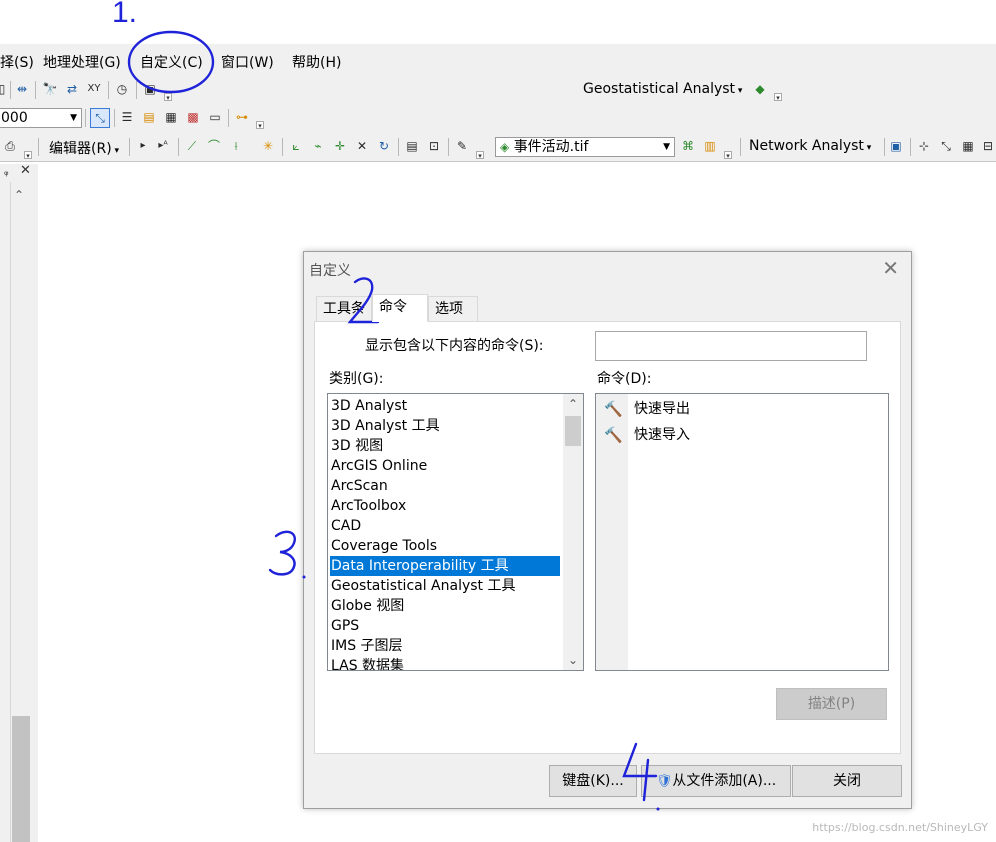 This screenshot has height=842, width=996. I want to click on tab-commands: 命令, so click(400, 308).